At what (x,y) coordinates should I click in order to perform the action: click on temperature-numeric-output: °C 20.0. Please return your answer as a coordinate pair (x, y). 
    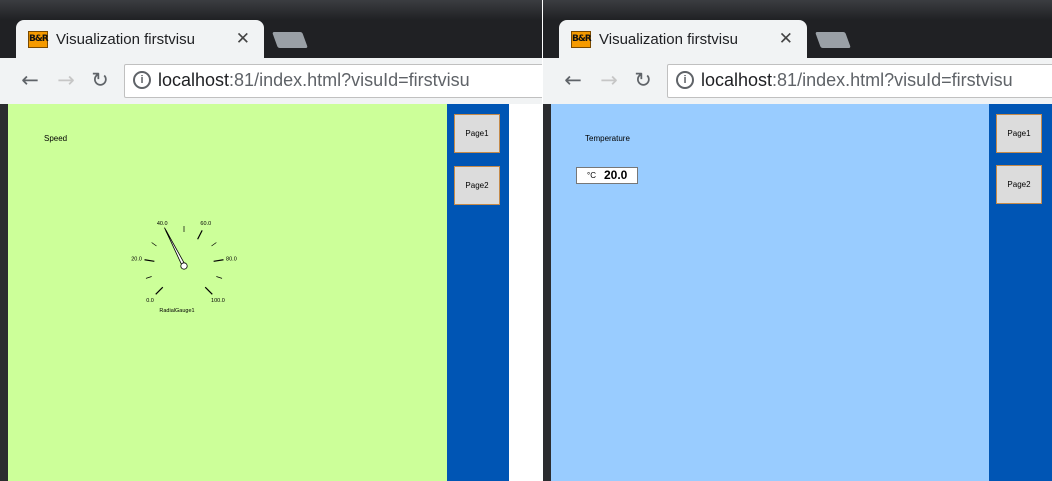
    Looking at the image, I should click on (607, 175).